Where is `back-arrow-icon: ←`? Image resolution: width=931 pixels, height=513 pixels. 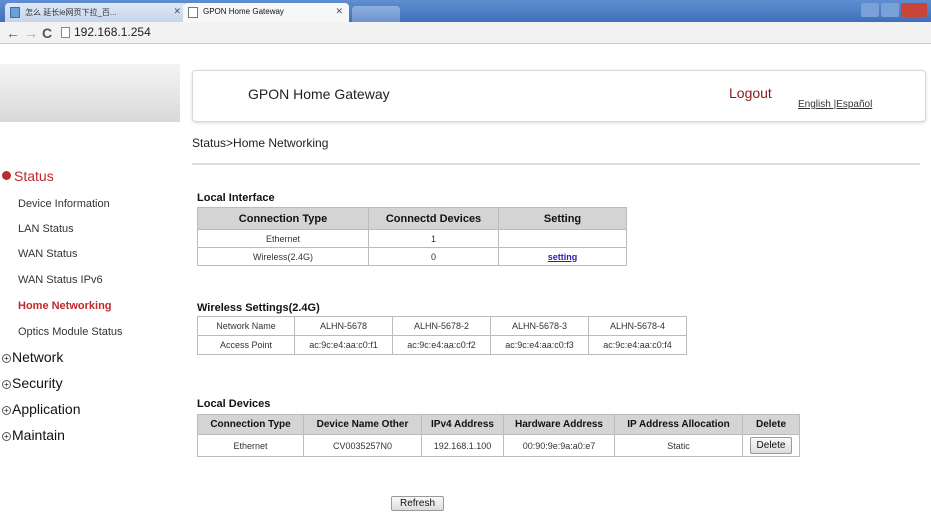 back-arrow-icon: ← is located at coordinates (13, 33).